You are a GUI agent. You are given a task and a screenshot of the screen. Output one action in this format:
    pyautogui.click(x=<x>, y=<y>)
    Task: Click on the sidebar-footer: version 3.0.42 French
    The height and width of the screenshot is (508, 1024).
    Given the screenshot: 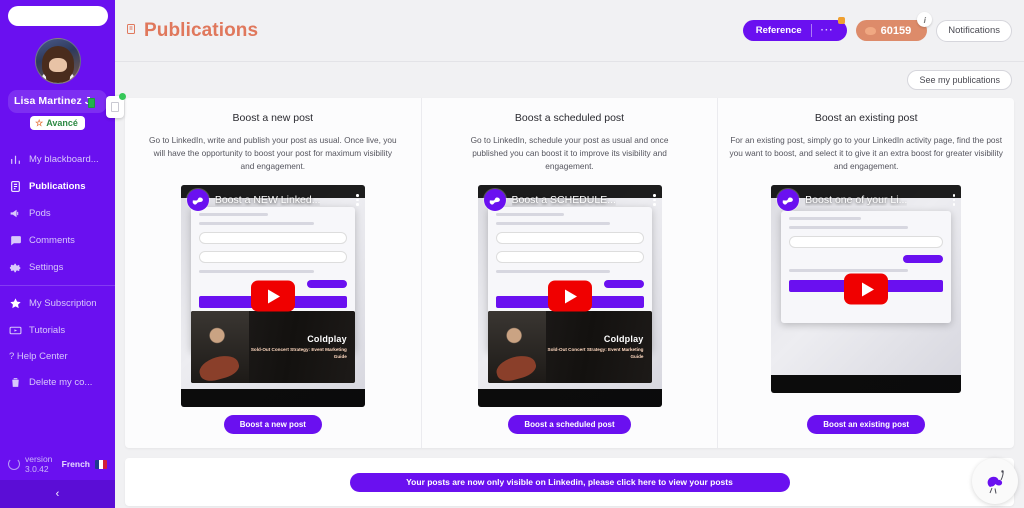 What is the action you would take?
    pyautogui.click(x=57, y=467)
    